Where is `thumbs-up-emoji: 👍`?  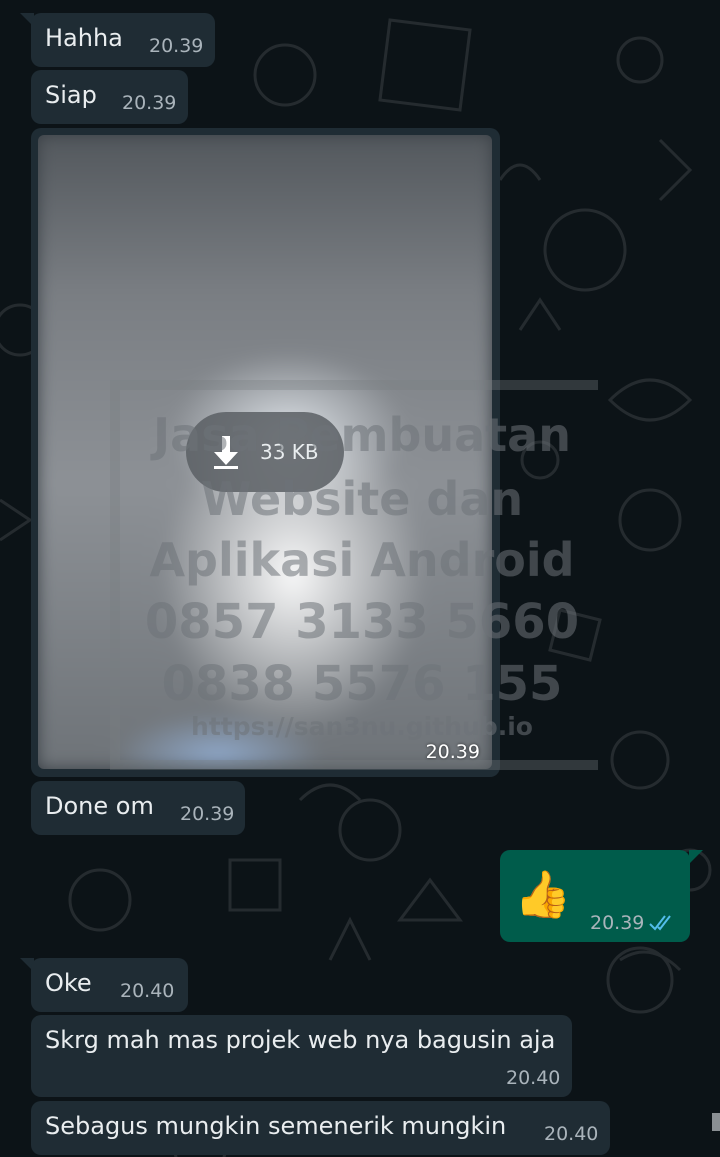 thumbs-up-emoji: 👍 is located at coordinates (543, 894).